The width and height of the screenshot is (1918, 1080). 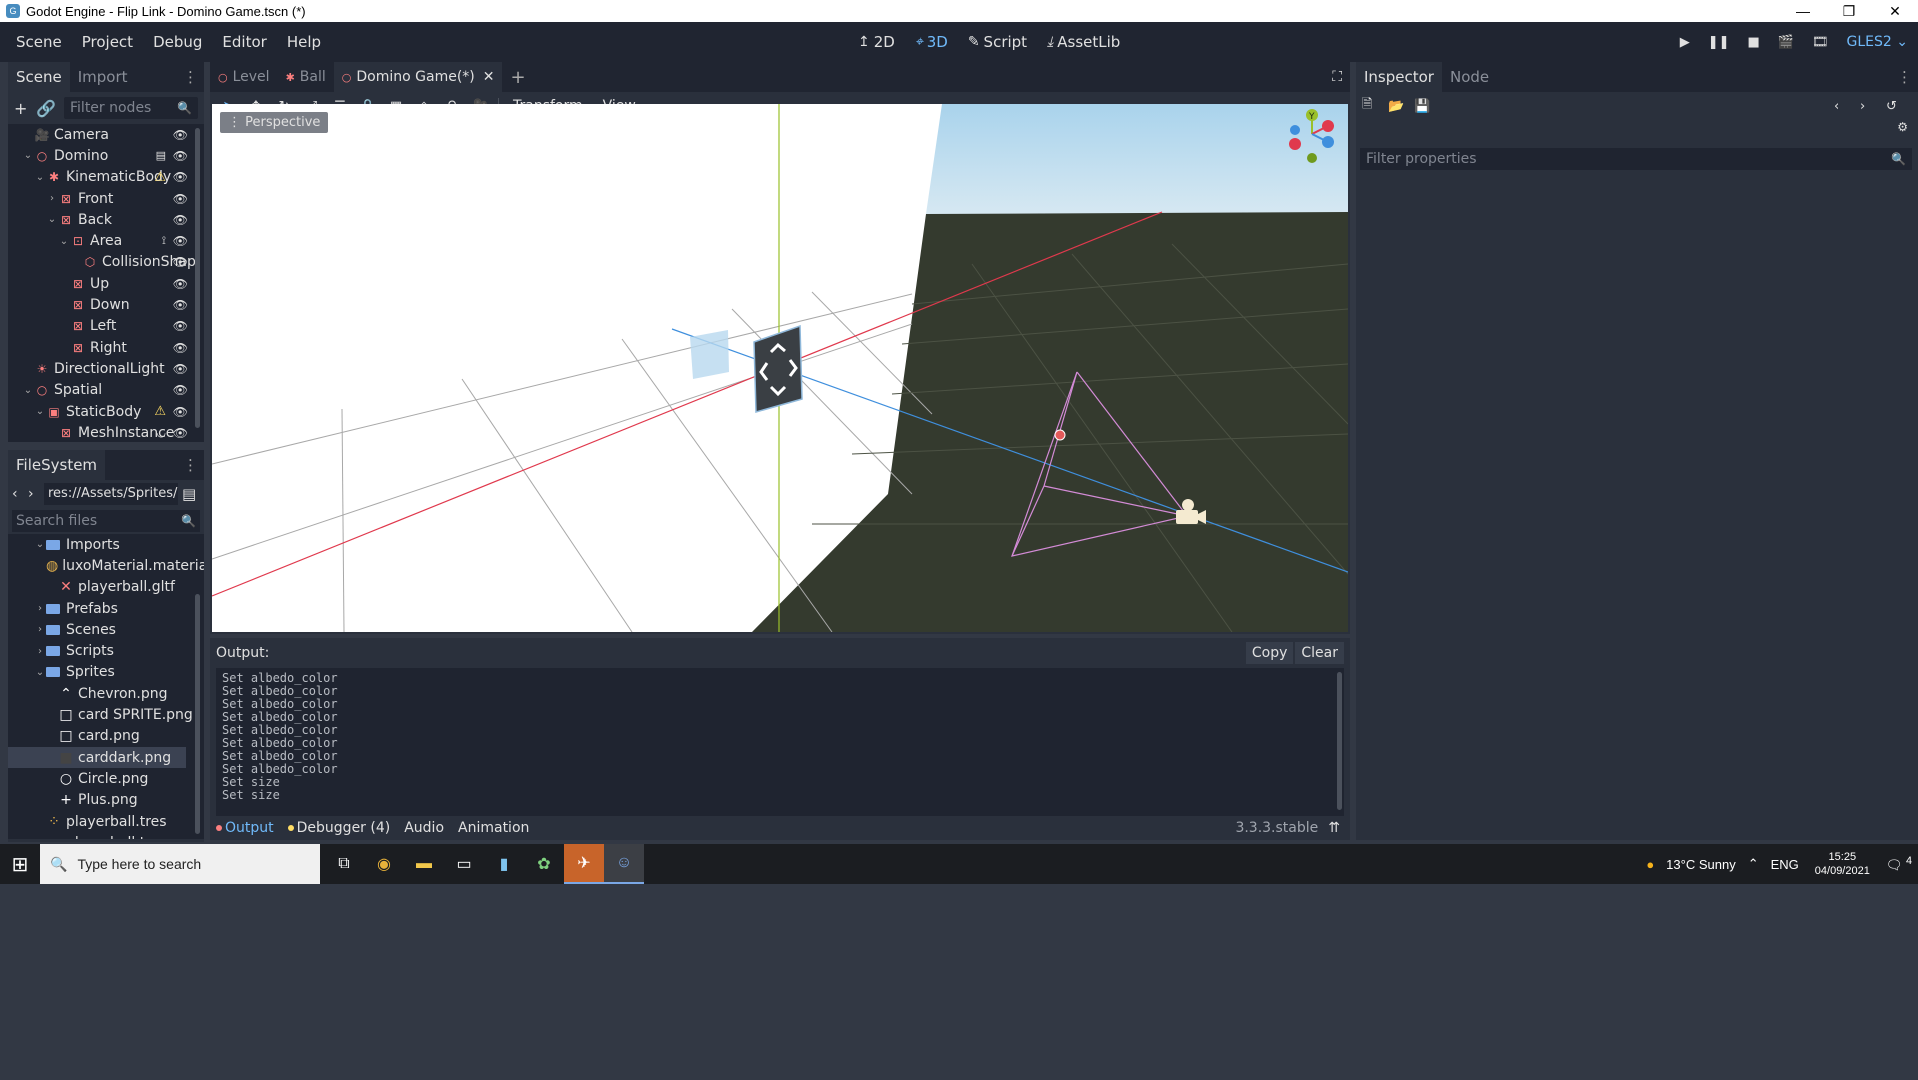 I want to click on clear-button: Clear, so click(x=1319, y=653).